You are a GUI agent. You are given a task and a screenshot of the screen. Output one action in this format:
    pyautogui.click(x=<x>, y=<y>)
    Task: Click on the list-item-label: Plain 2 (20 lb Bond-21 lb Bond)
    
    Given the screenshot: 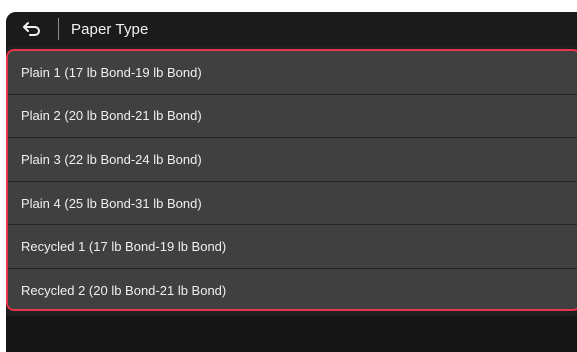 What is the action you would take?
    pyautogui.click(x=111, y=116)
    